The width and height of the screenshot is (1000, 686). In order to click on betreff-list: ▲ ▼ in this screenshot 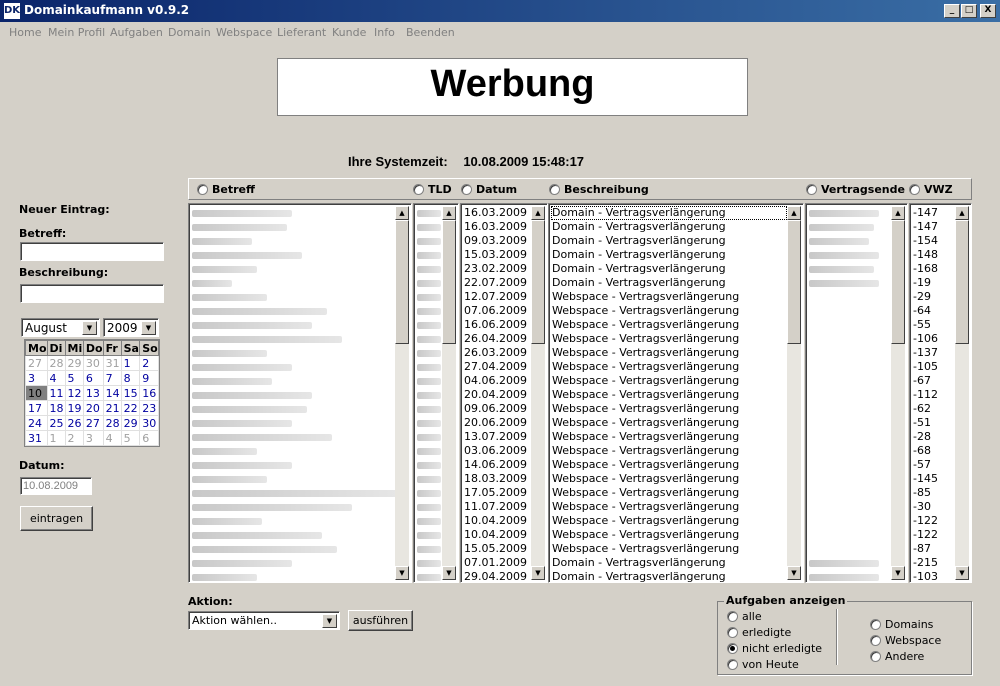, I will do `click(300, 393)`.